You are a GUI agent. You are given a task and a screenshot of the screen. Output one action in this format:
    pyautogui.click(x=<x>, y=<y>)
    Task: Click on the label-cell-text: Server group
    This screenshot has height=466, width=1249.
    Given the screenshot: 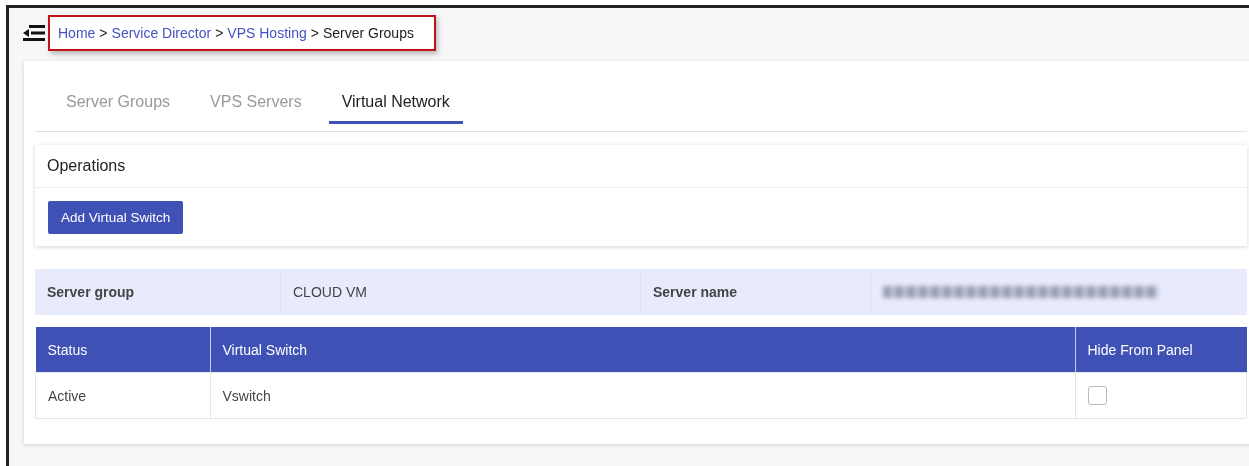 What is the action you would take?
    pyautogui.click(x=91, y=292)
    